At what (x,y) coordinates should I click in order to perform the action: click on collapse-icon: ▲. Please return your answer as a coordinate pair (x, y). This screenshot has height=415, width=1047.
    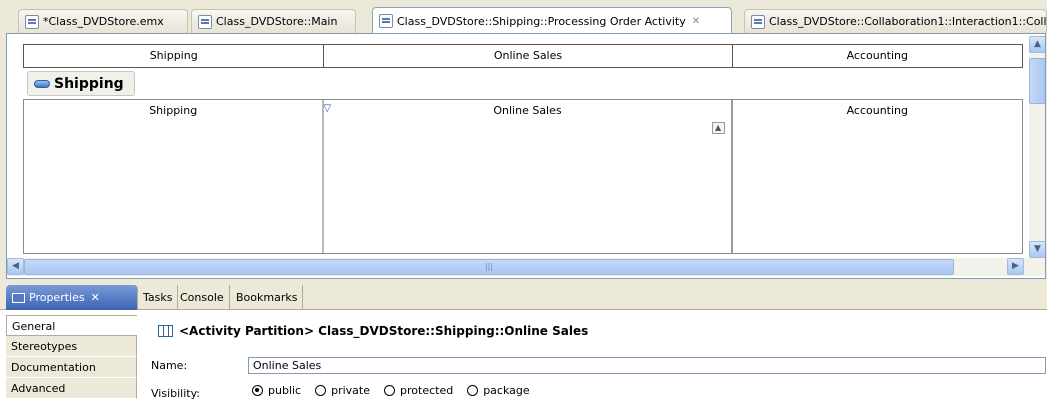
    Looking at the image, I should click on (718, 128).